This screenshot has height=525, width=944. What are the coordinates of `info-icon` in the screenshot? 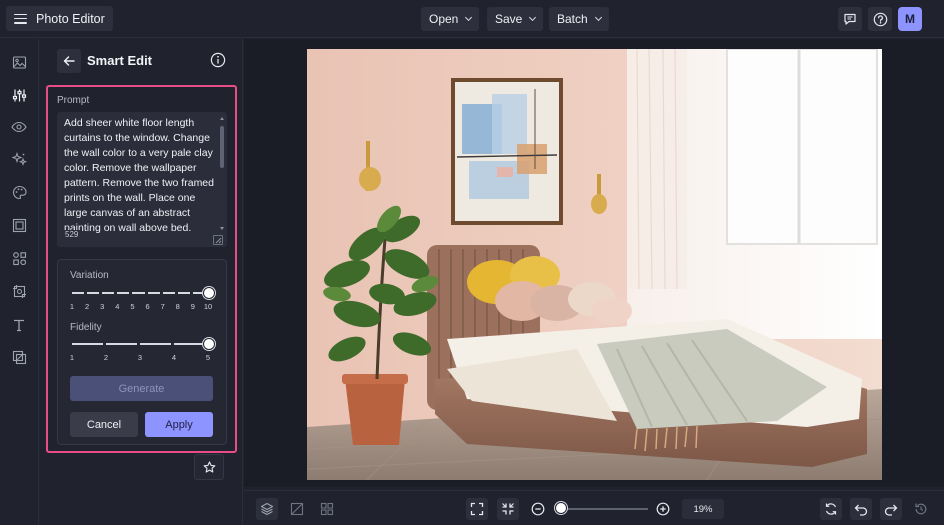 It's located at (218, 60).